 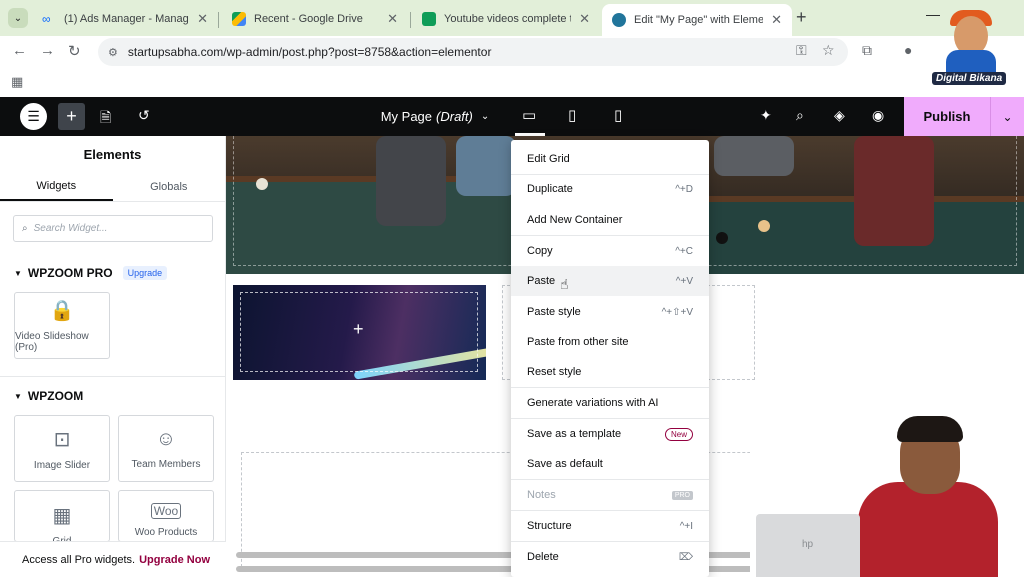 I want to click on tab-ads-manager: ∞ (1) Ads Manager - Manage ads ✕, so click(x=125, y=19).